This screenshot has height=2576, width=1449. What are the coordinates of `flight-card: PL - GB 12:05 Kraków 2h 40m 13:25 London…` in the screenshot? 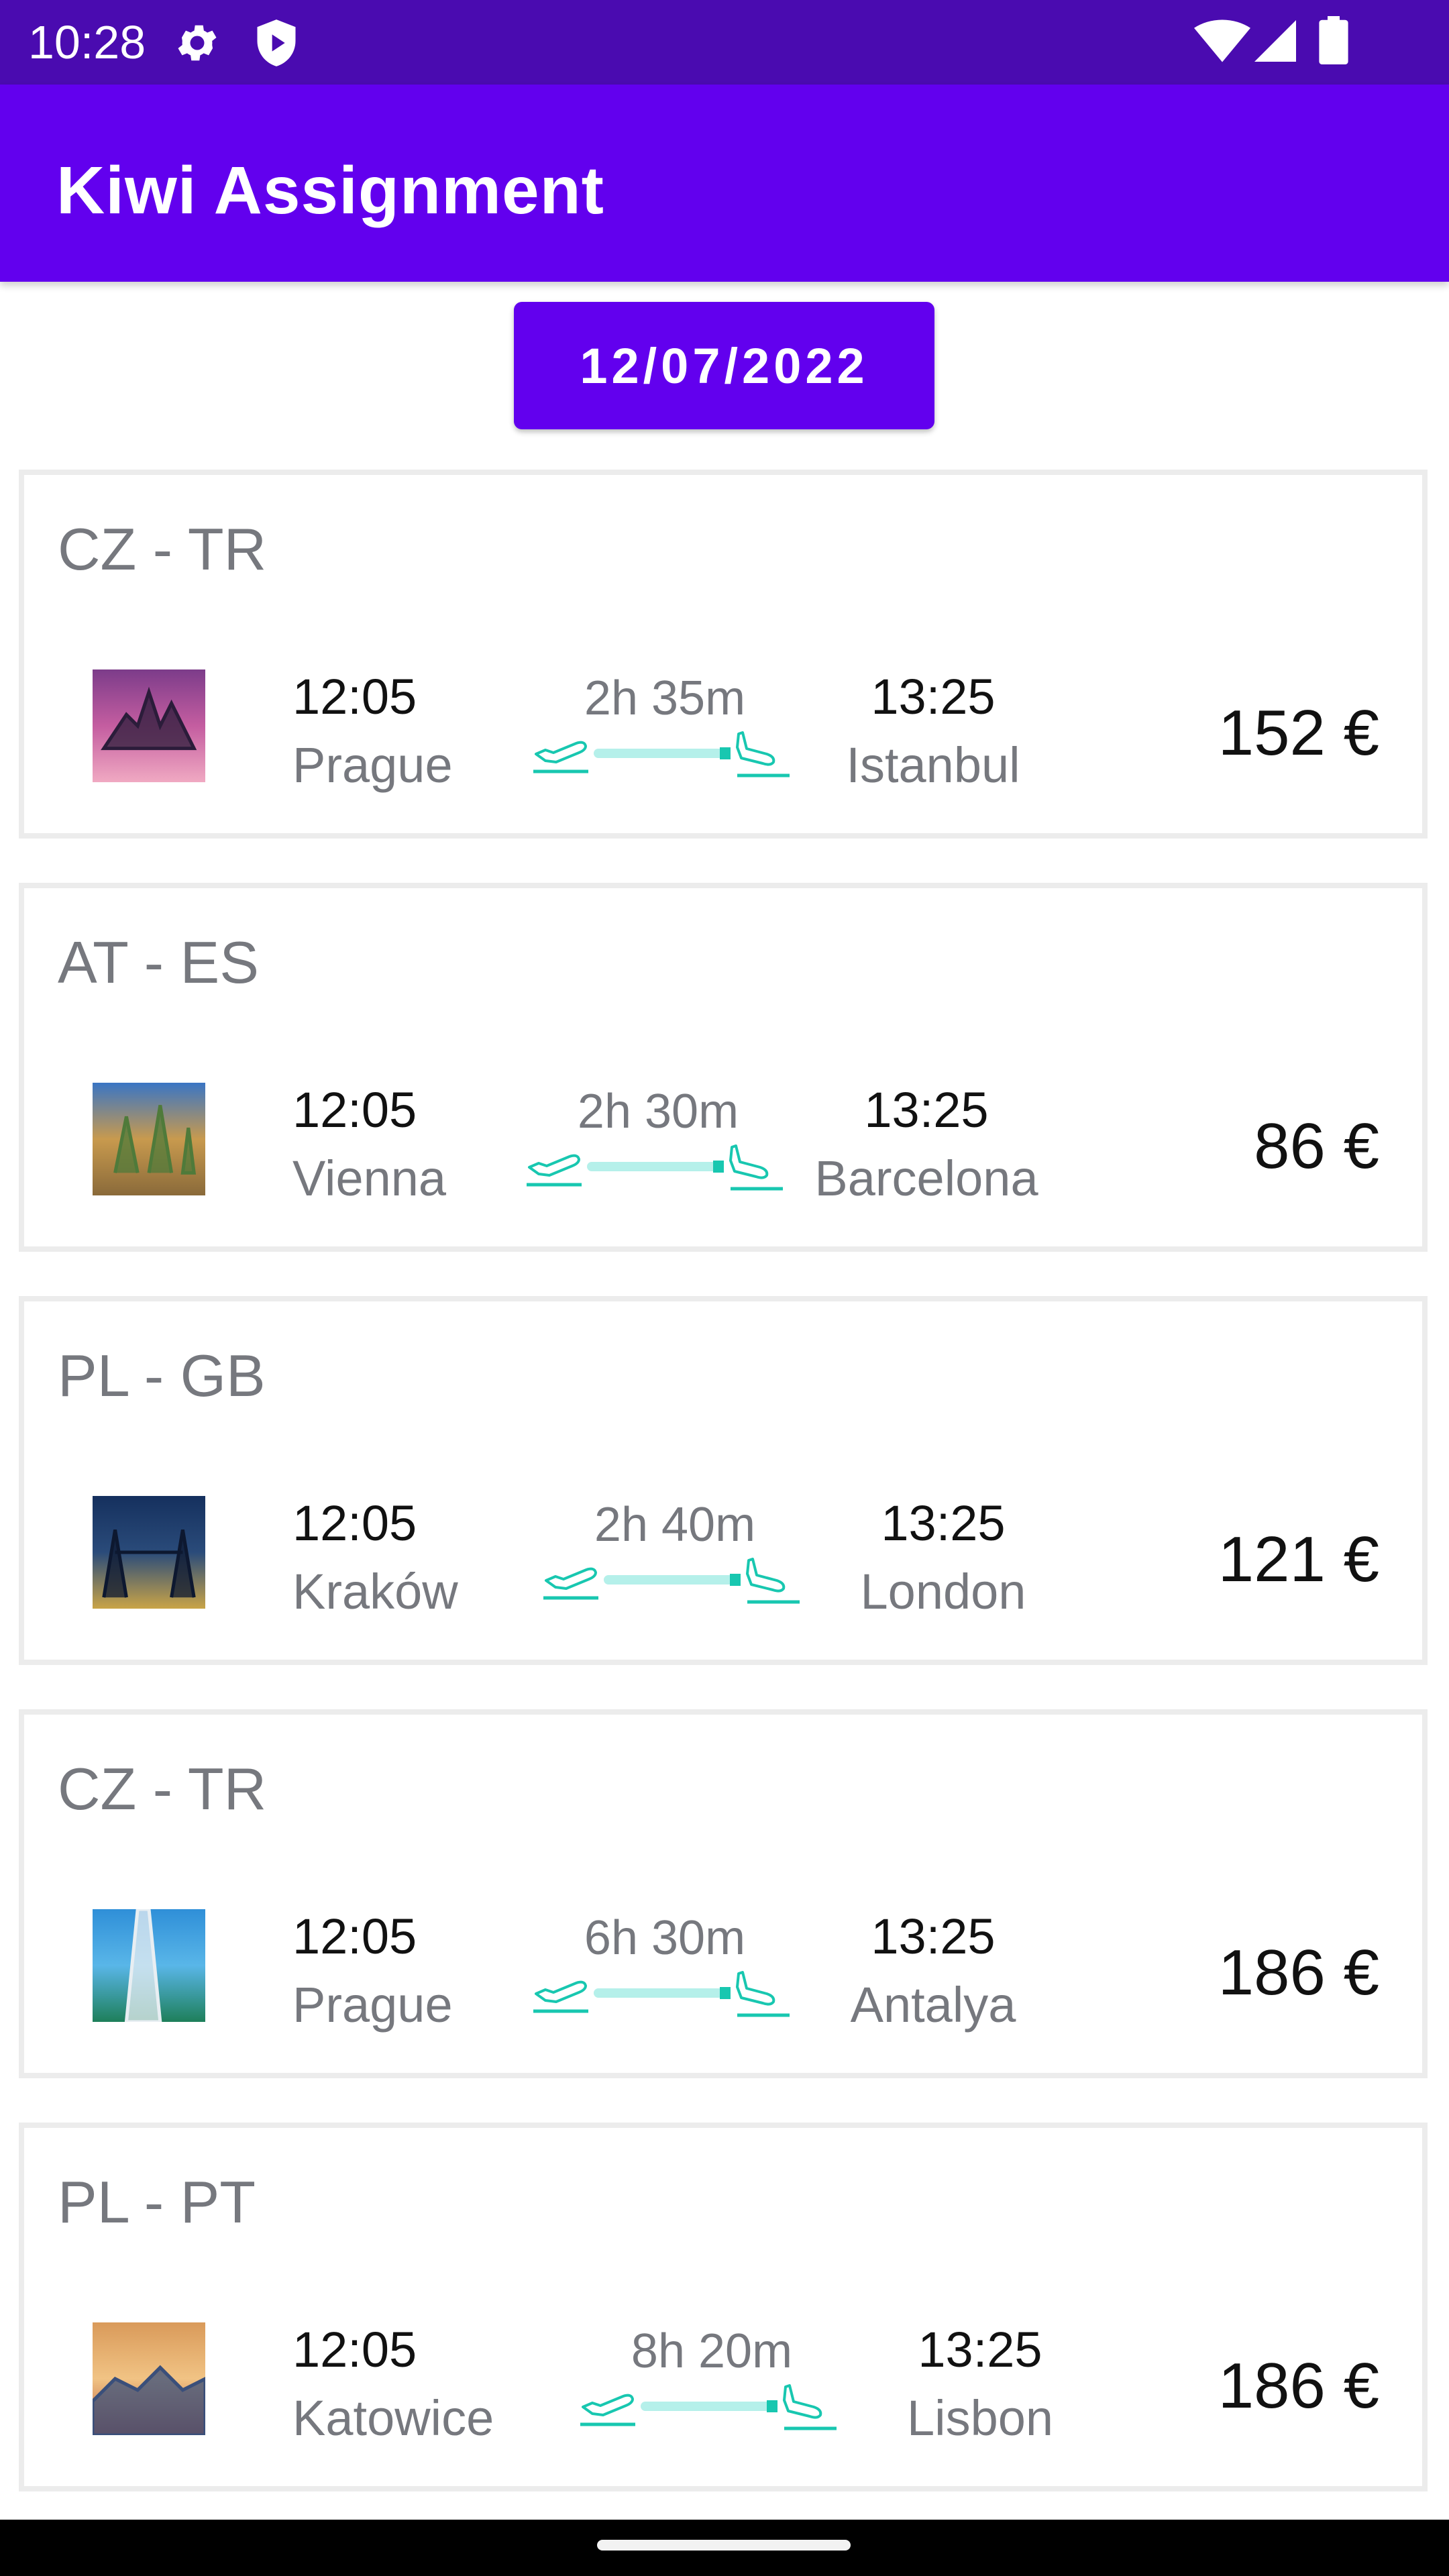 It's located at (723, 1480).